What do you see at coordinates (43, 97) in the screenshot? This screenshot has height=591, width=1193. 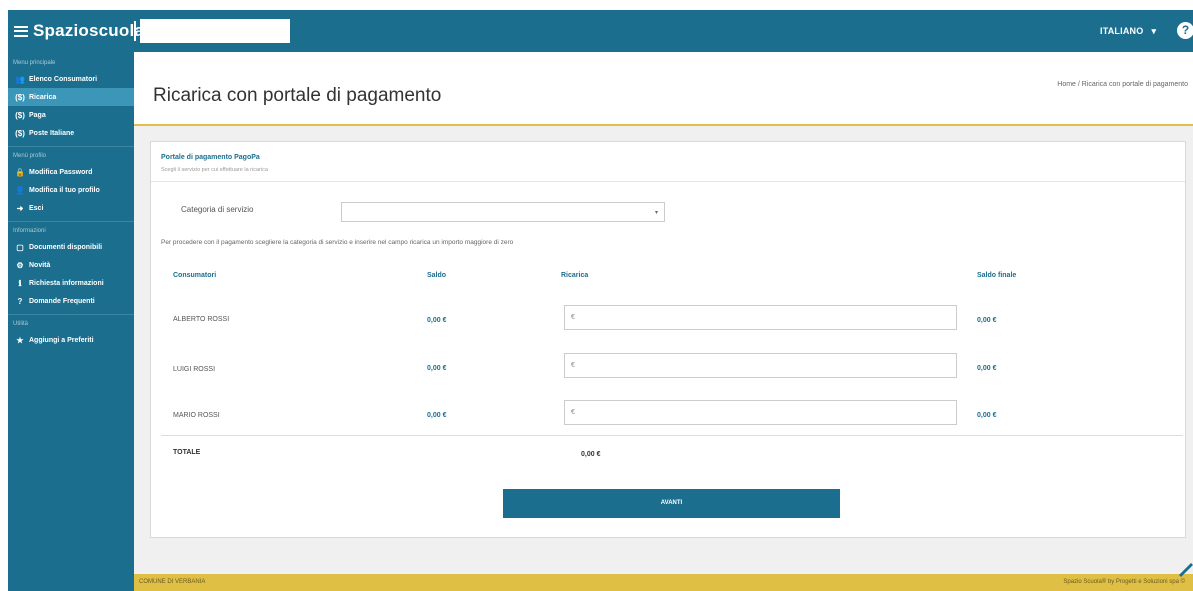 I see `sidebar-item-label: Ricarica` at bounding box center [43, 97].